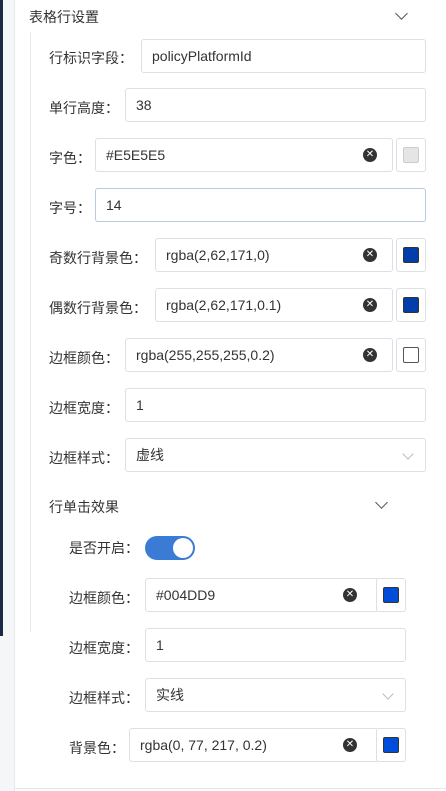 The image size is (446, 791). I want to click on even-row-bg-picker, so click(411, 305).